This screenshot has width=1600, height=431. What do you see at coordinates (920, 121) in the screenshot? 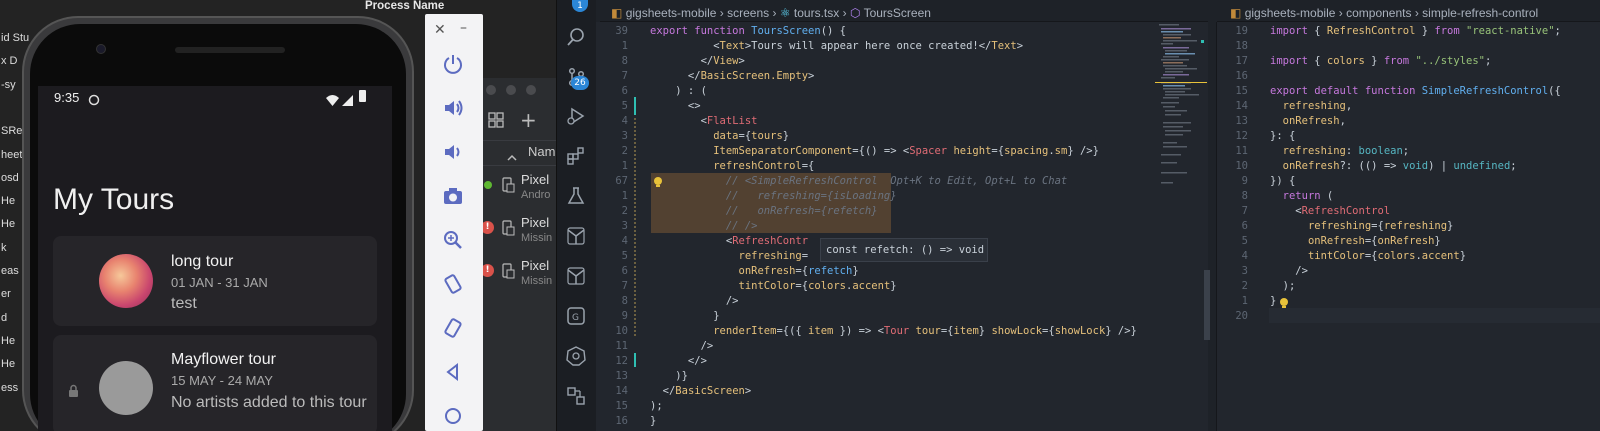
I see `code-line: <FlatList` at bounding box center [920, 121].